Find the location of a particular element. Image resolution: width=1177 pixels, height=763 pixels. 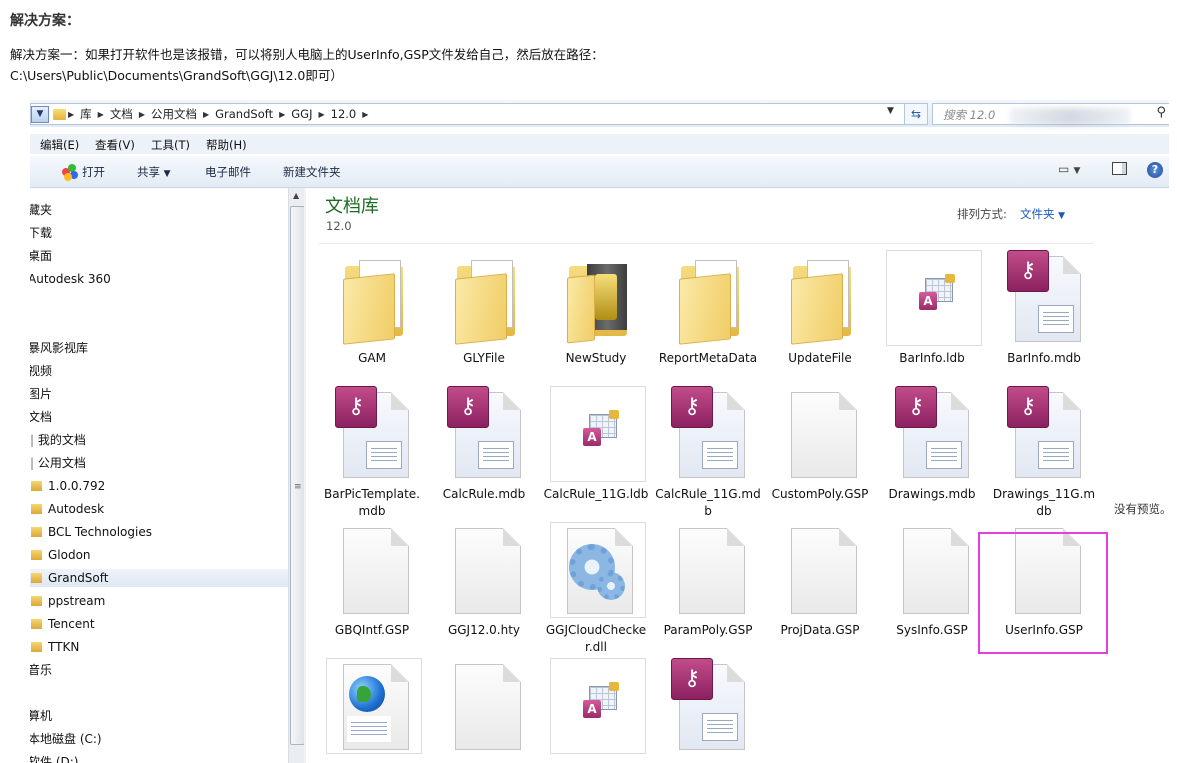

nav-item-folder: ppstream is located at coordinates (67, 601).